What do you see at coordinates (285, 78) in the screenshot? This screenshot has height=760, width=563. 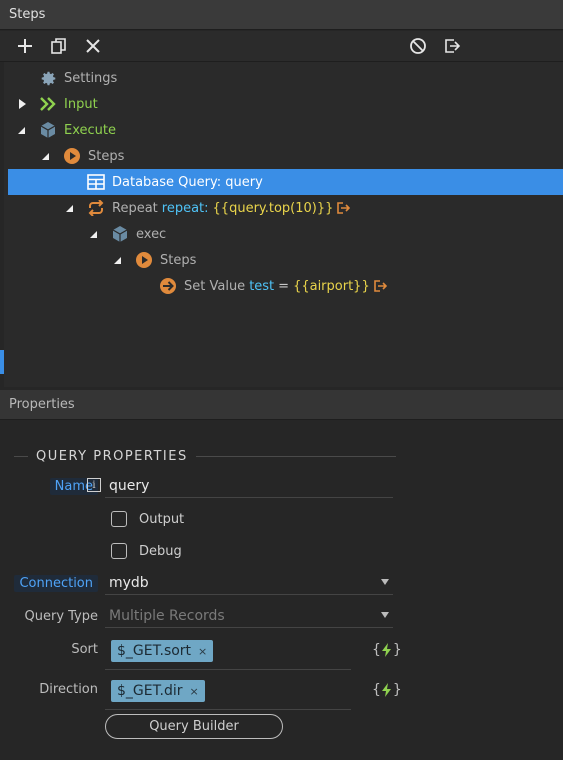 I see `tree-item-settings: Settings` at bounding box center [285, 78].